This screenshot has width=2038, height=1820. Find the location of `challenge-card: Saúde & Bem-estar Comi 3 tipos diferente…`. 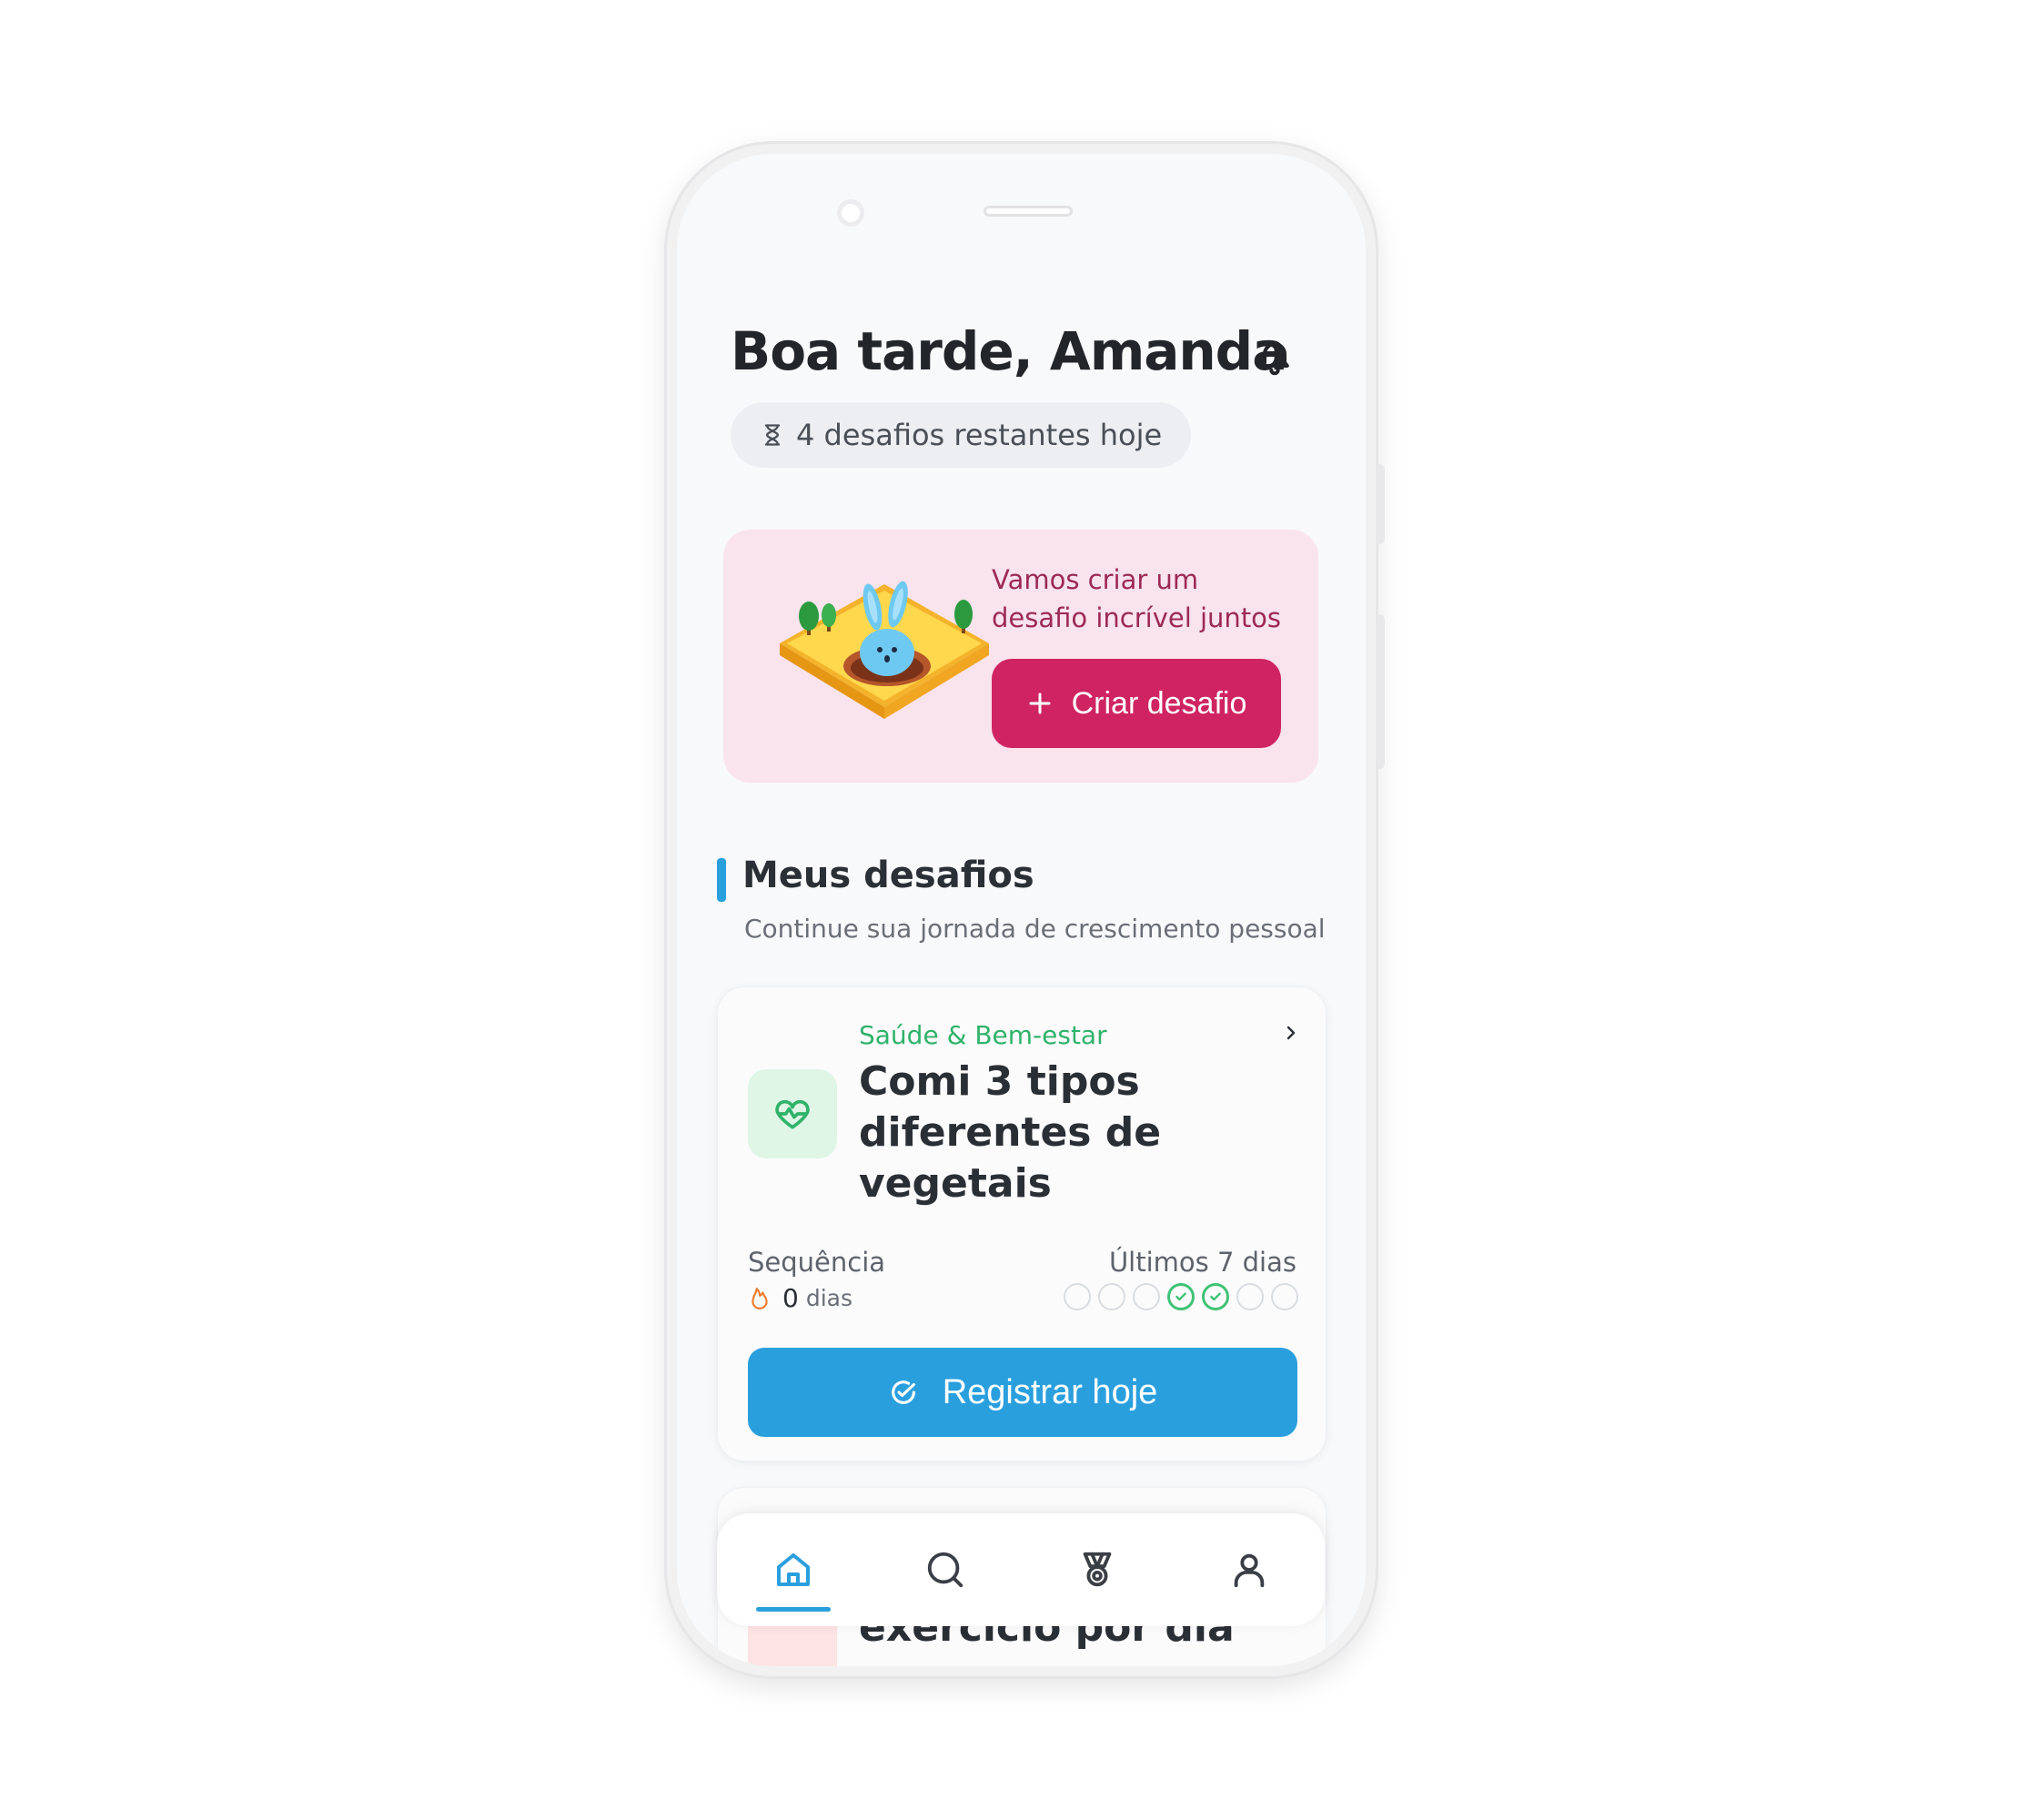

challenge-card: Saúde & Bem-estar Comi 3 tipos diferente… is located at coordinates (1022, 1224).